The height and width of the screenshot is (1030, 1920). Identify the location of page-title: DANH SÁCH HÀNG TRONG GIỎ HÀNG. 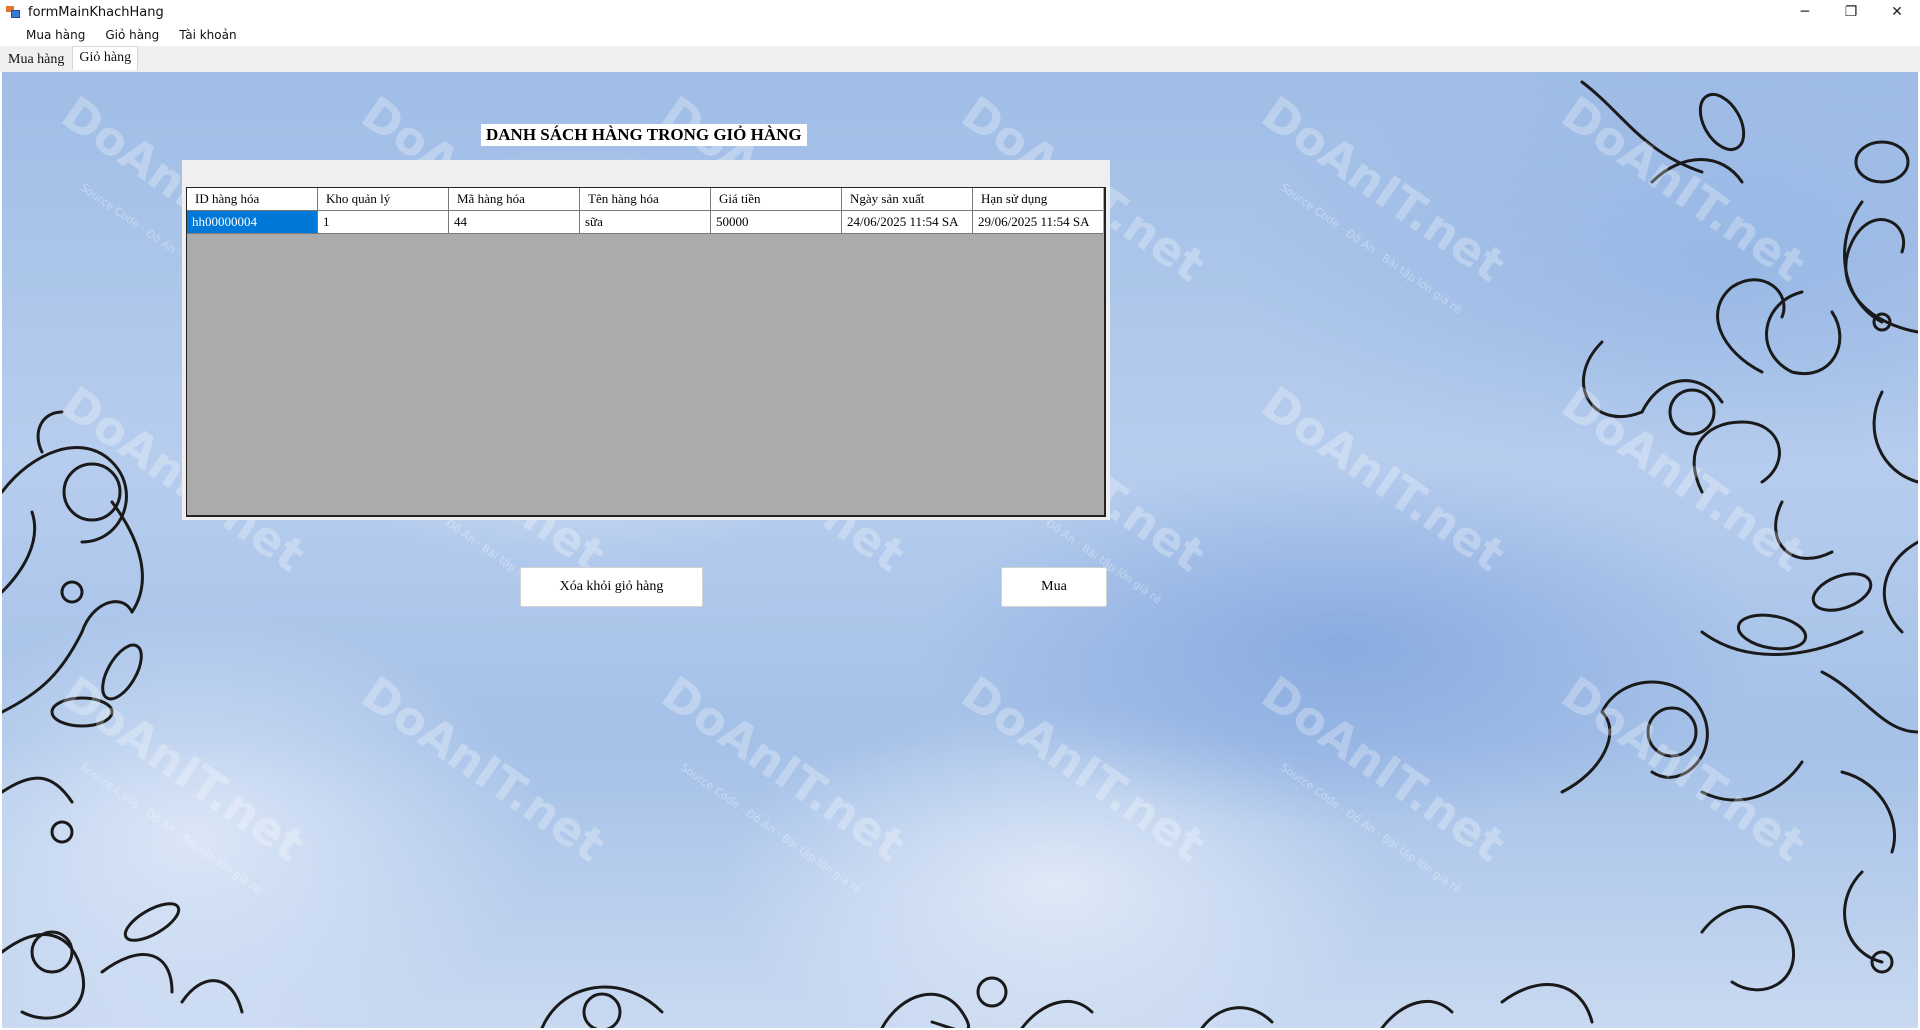
(644, 135).